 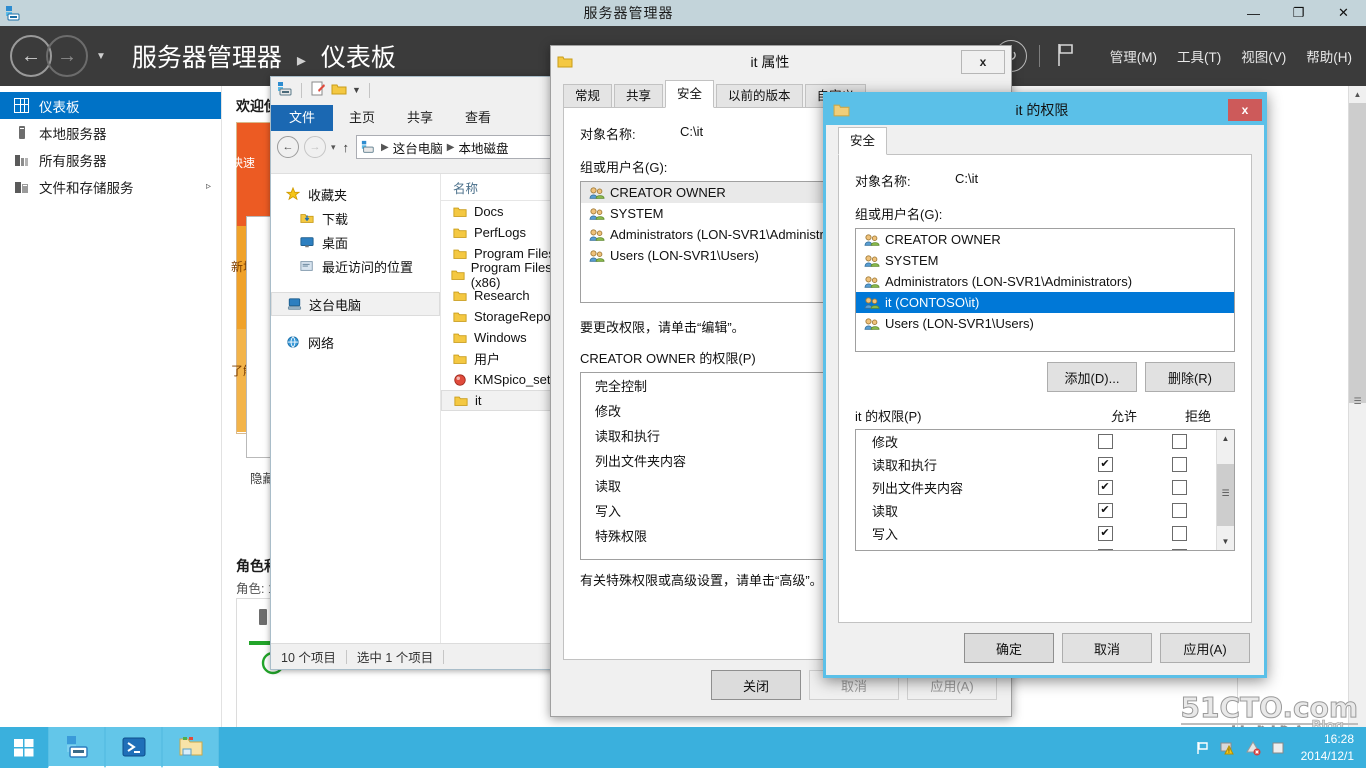 I want to click on permissions-grid: 修改读取和执行 ✔ 列出文件夹内容 ✔ 读取 ✔ 写入 ✔ 特殊权限 ▲ ☰ ▼, so click(x=1045, y=490).